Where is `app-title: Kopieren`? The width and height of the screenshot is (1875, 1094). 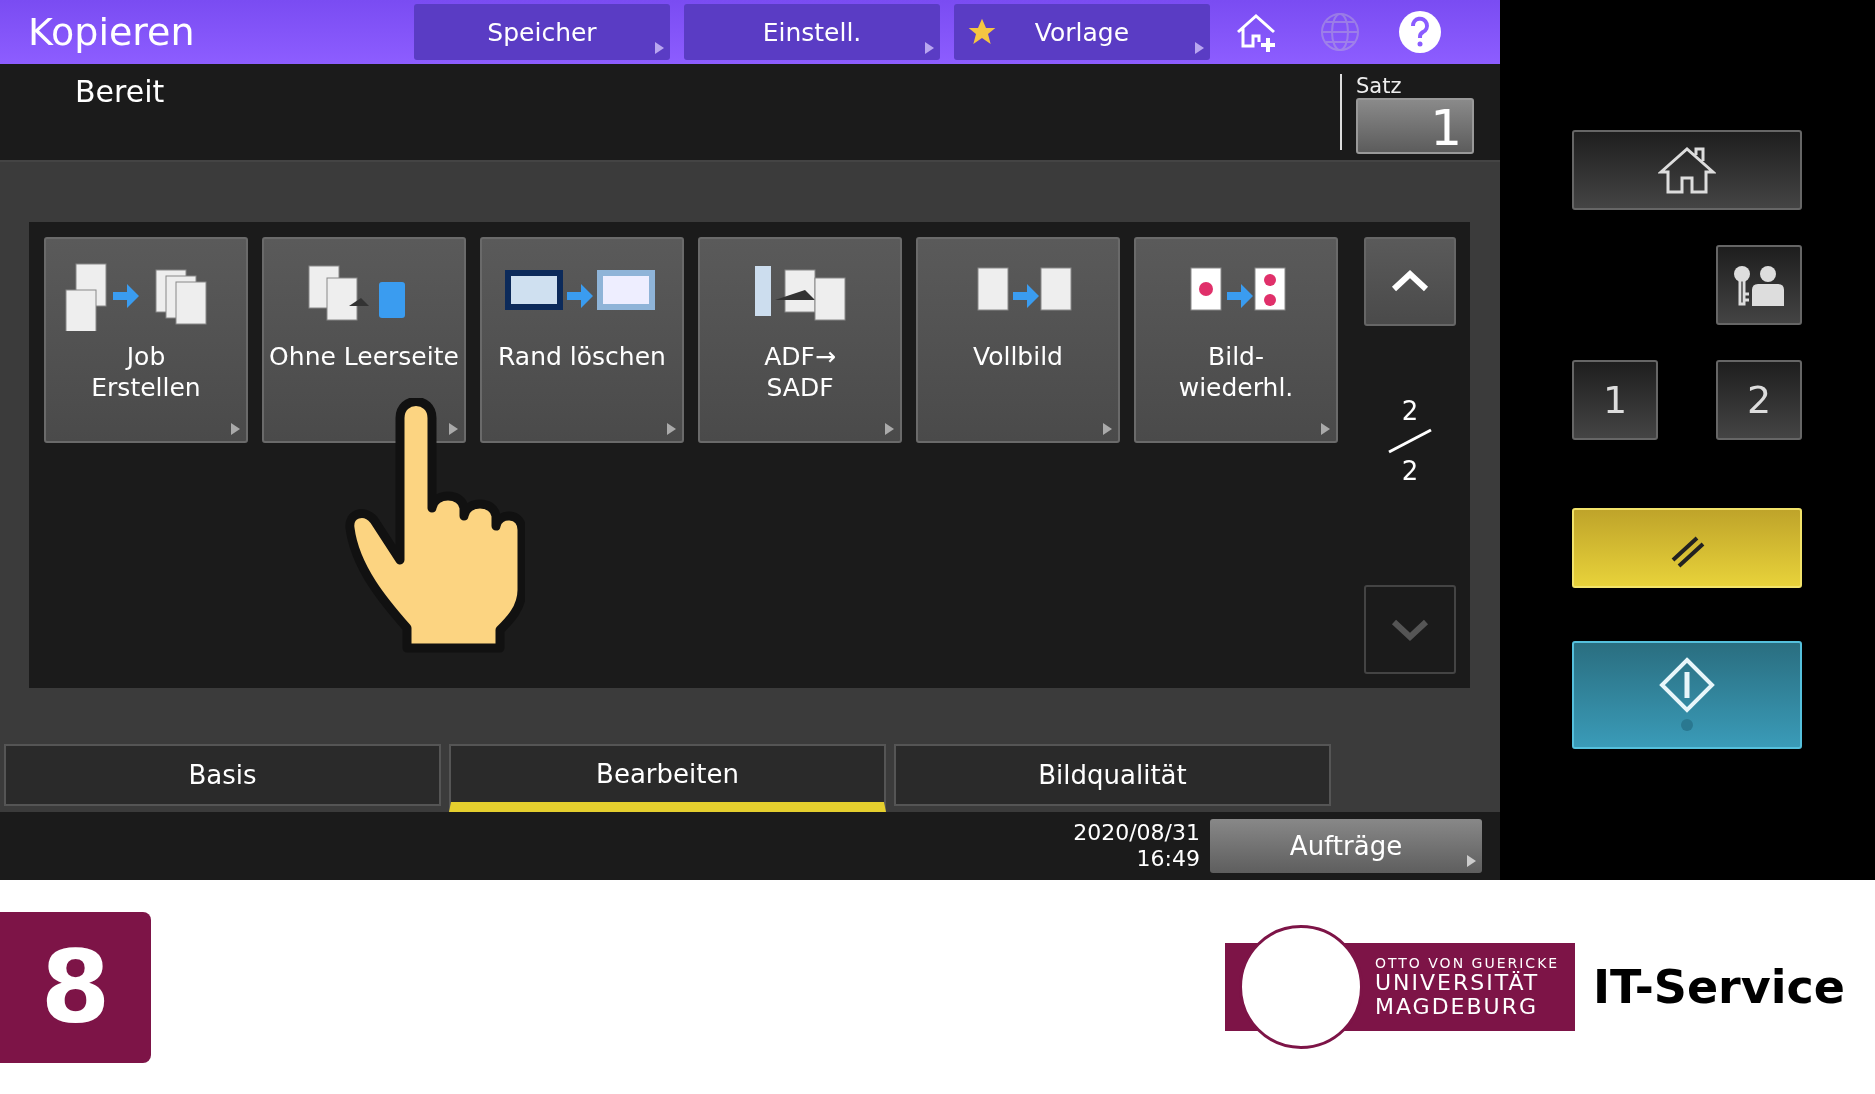
app-title: Kopieren is located at coordinates (111, 32).